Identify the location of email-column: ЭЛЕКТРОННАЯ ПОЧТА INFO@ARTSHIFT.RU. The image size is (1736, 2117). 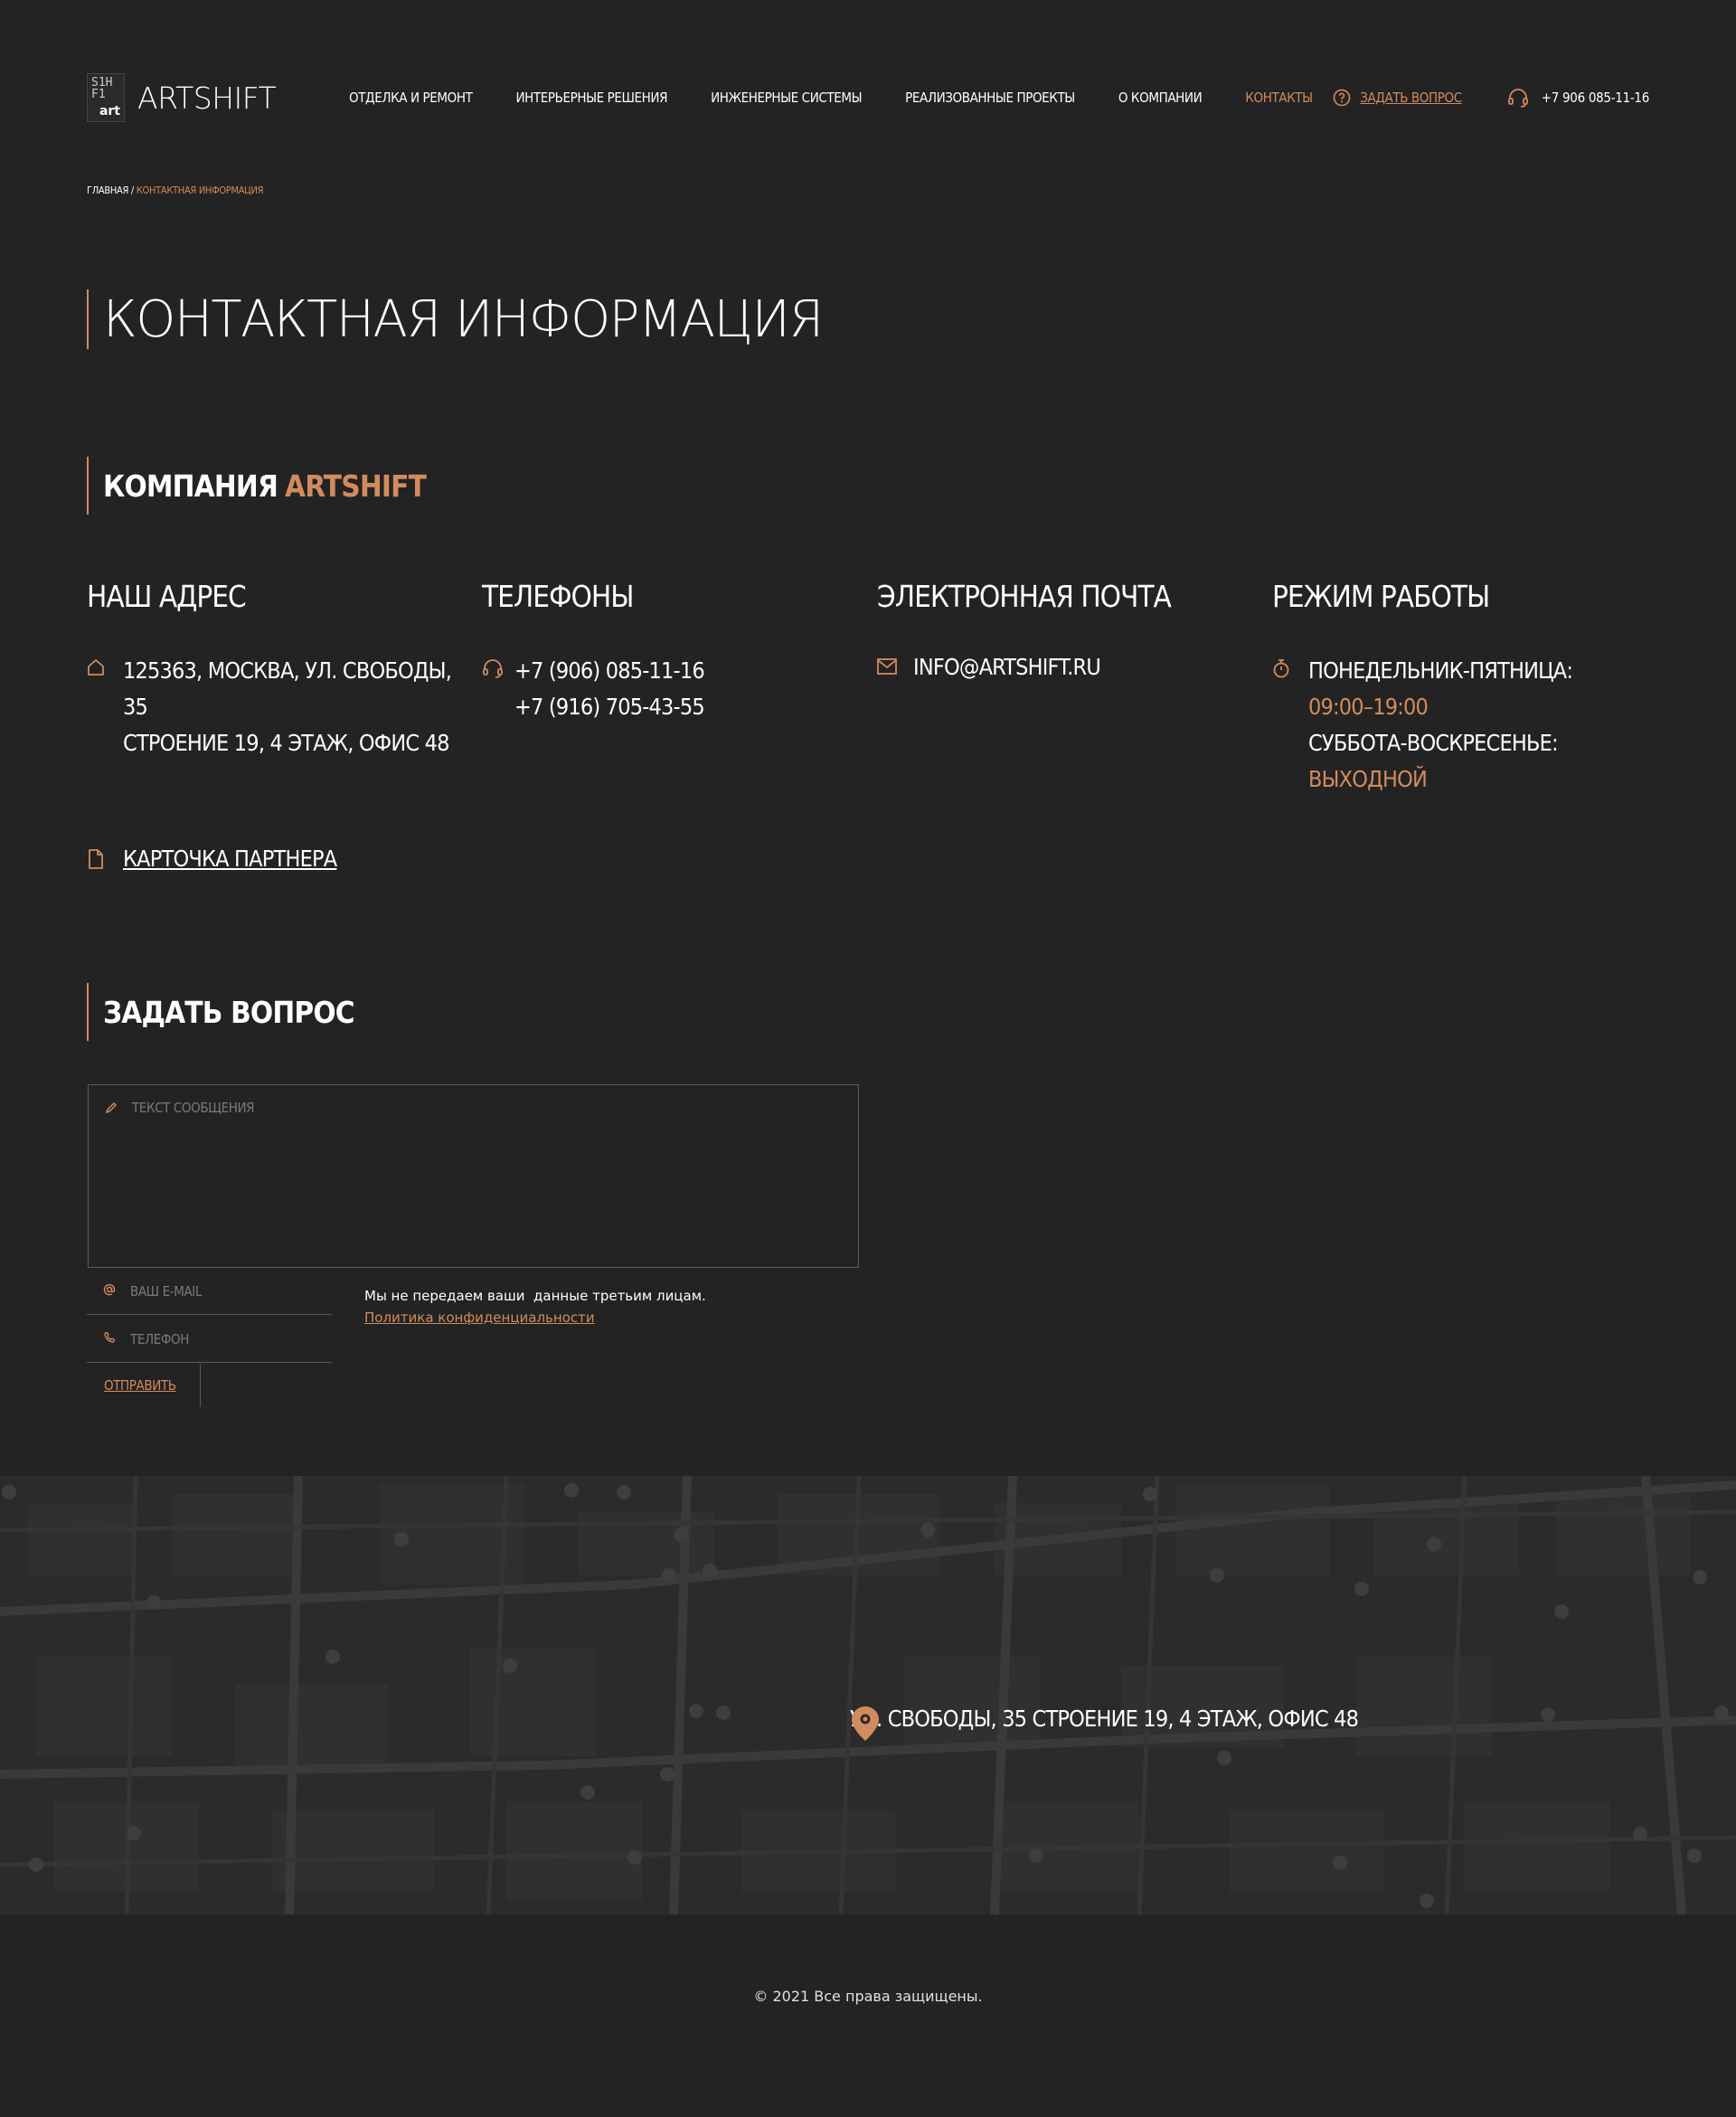
(1067, 632).